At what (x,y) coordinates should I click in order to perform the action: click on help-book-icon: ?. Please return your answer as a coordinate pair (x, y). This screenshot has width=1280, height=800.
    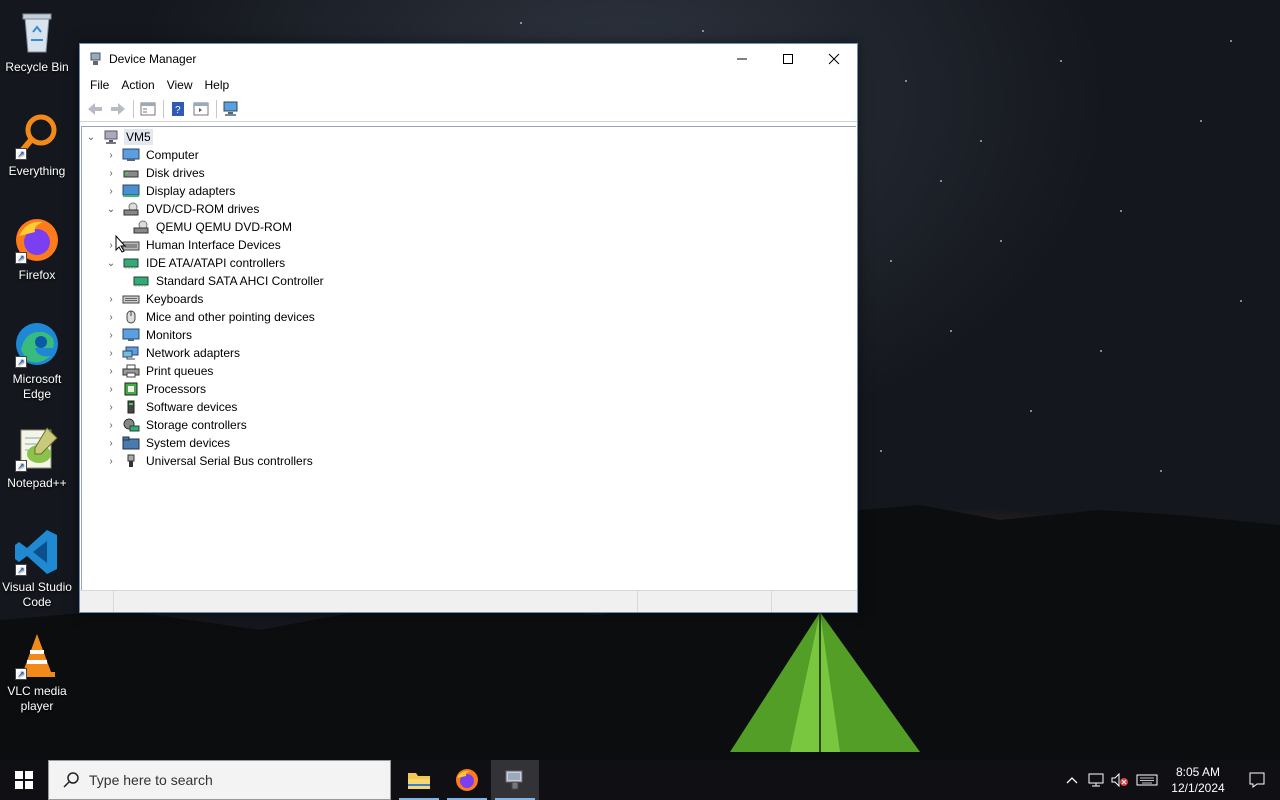
    Looking at the image, I should click on (178, 108).